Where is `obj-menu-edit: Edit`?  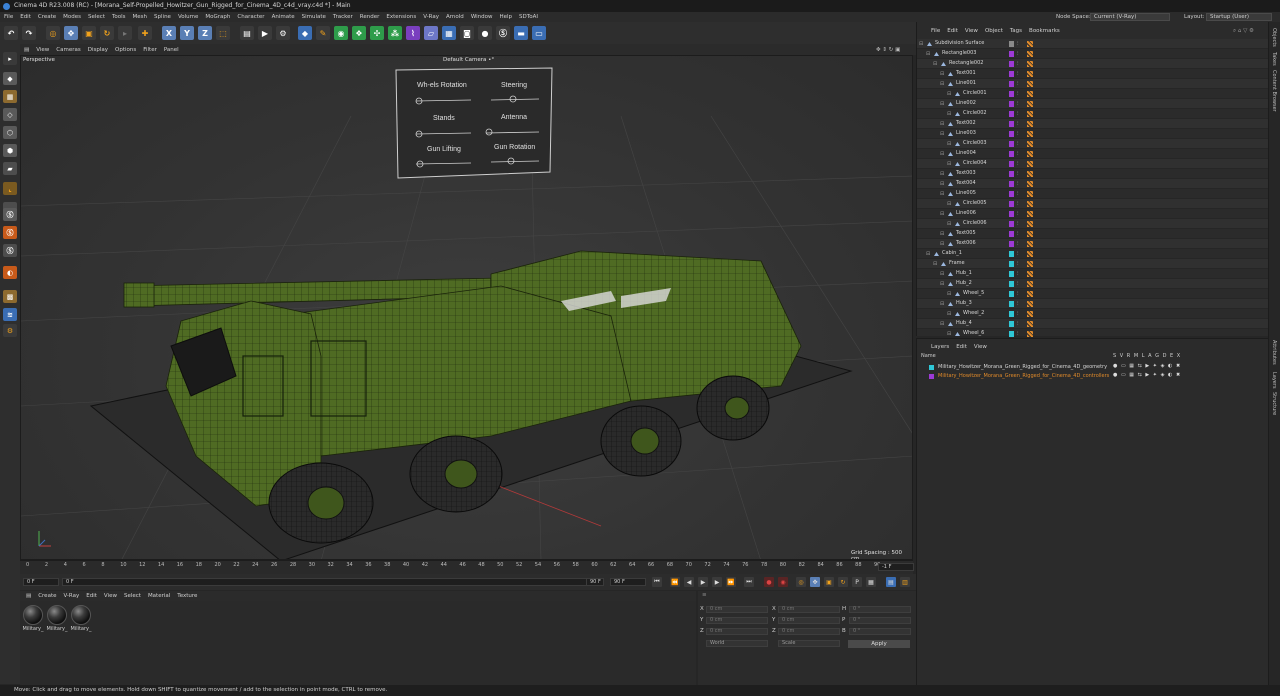
obj-menu-edit: Edit is located at coordinates (952, 31).